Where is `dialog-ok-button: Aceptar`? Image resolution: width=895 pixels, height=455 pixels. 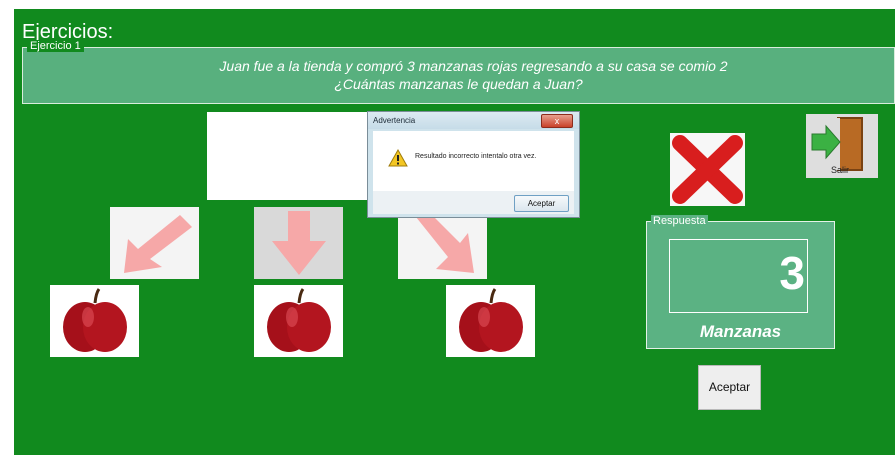
dialog-ok-button: Aceptar is located at coordinates (541, 203).